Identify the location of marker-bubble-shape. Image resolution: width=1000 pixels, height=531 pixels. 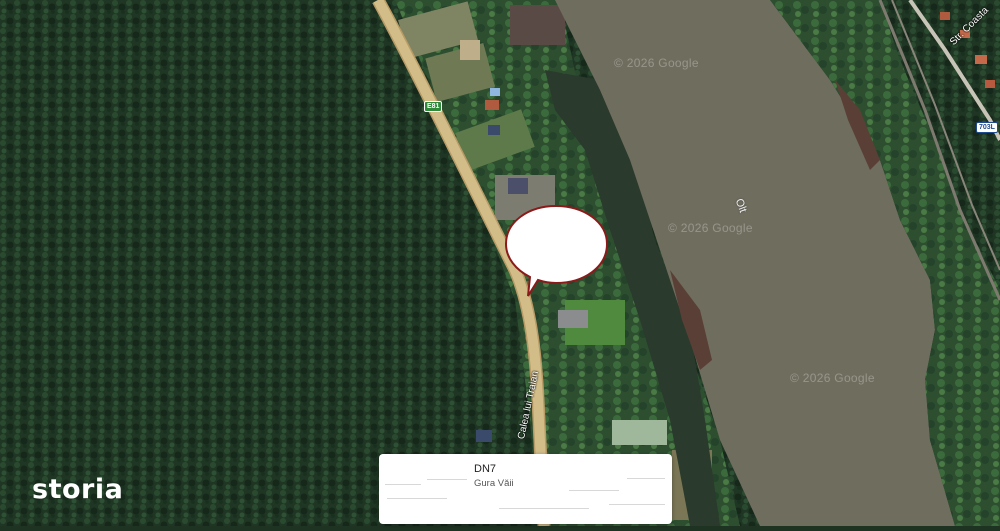
(556, 250).